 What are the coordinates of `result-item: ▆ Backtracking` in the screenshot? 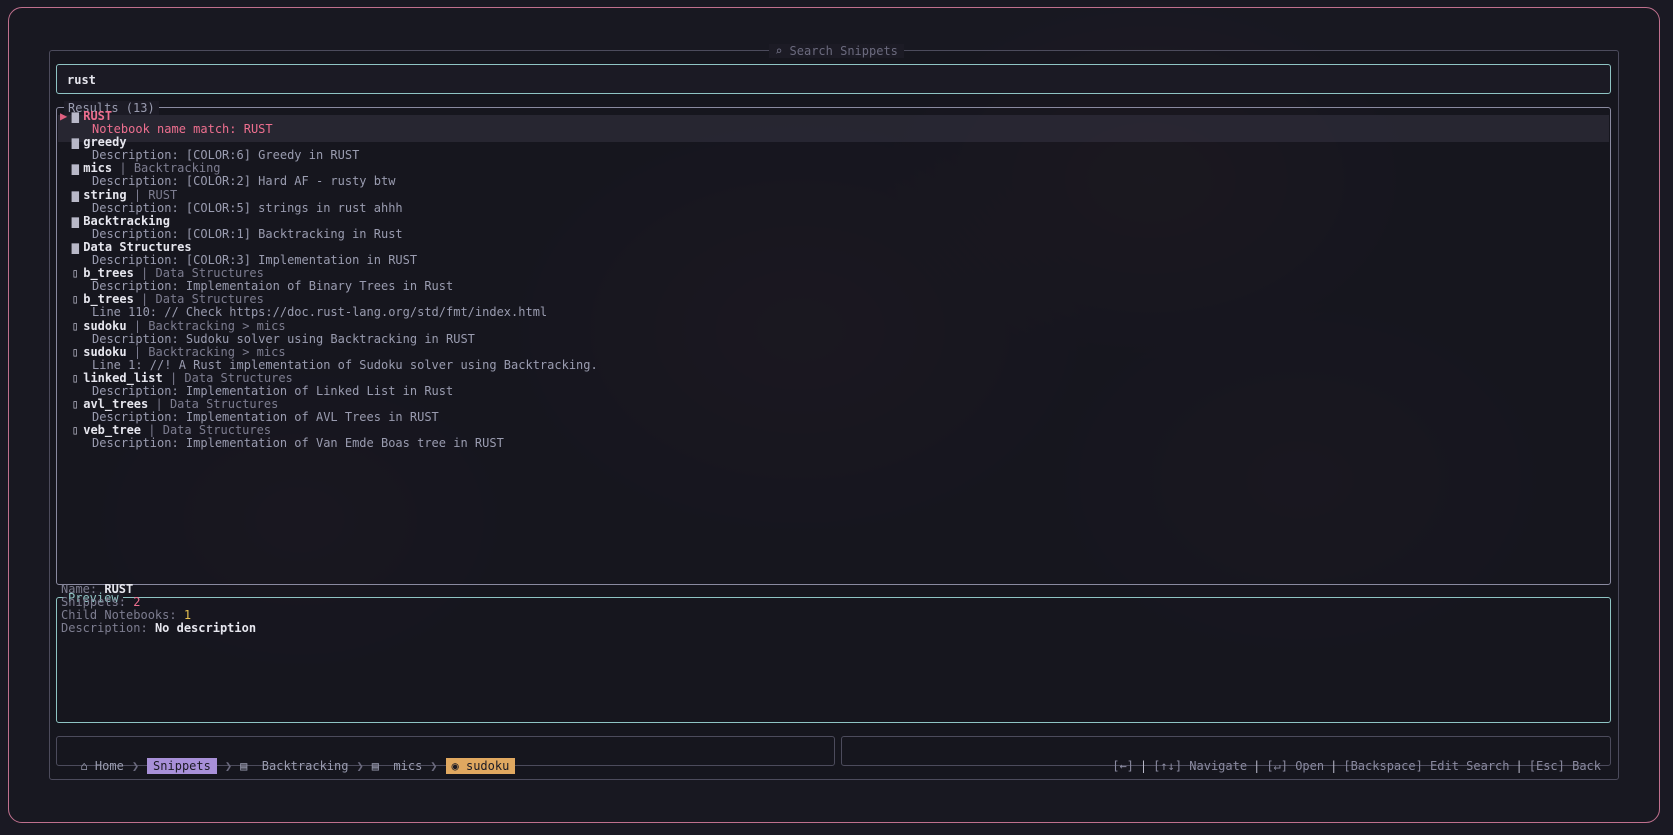 It's located at (115, 221).